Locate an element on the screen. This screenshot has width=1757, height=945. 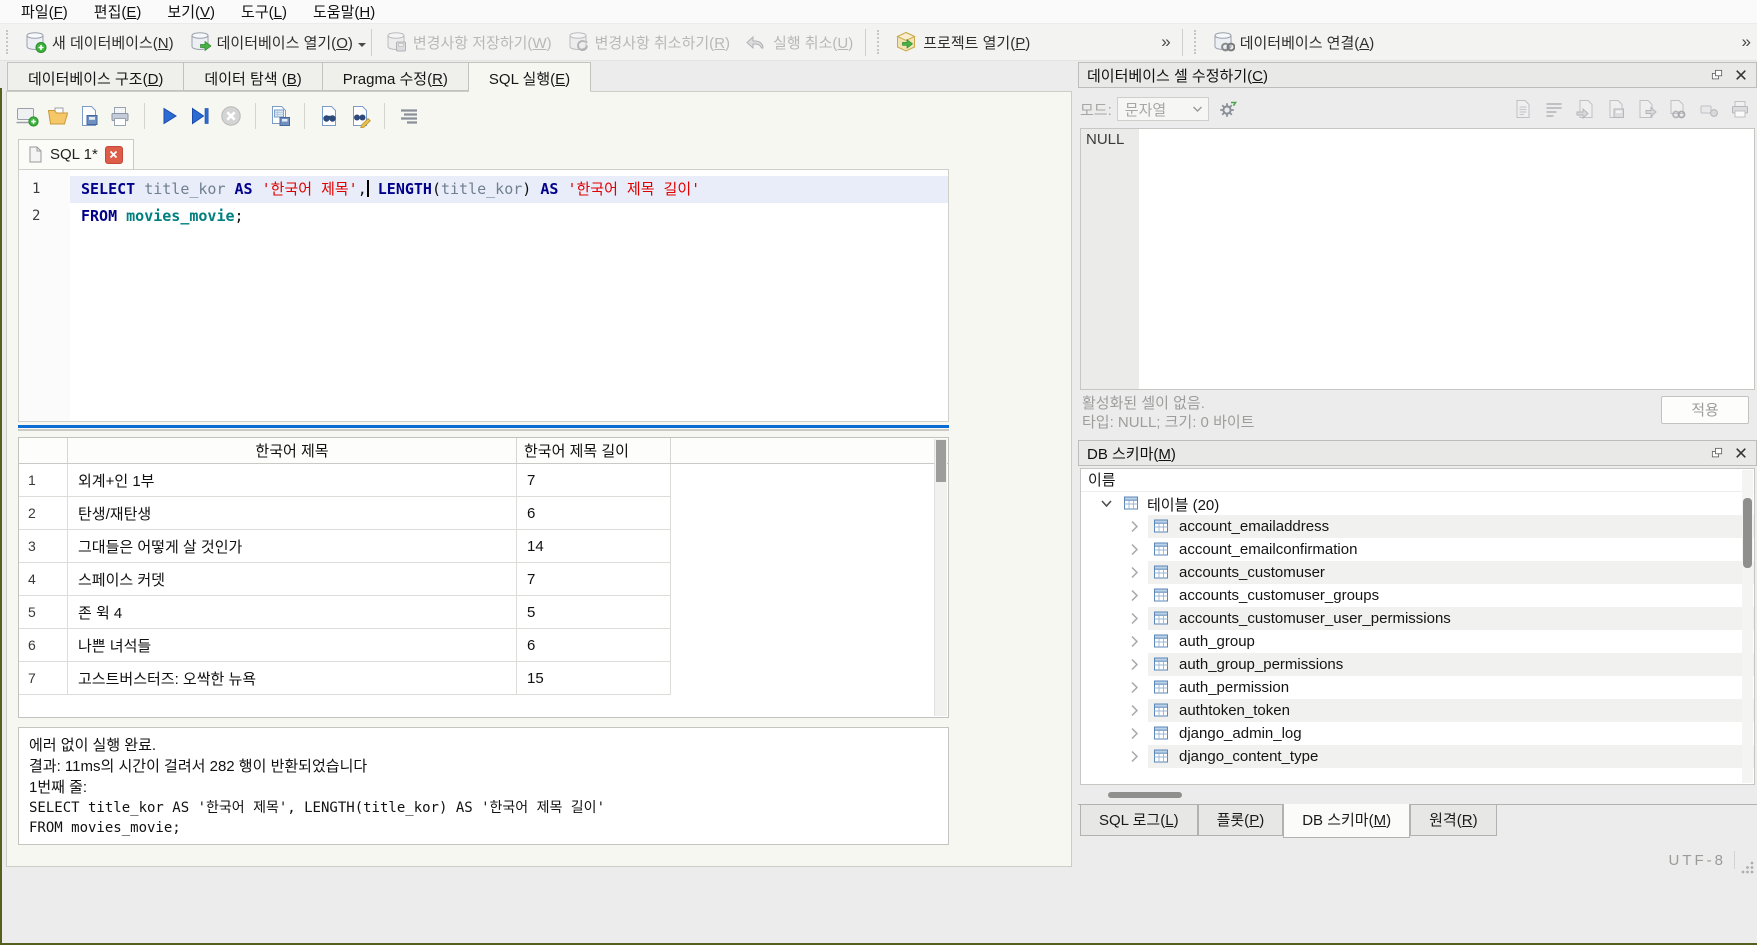
find-icon is located at coordinates (329, 116).